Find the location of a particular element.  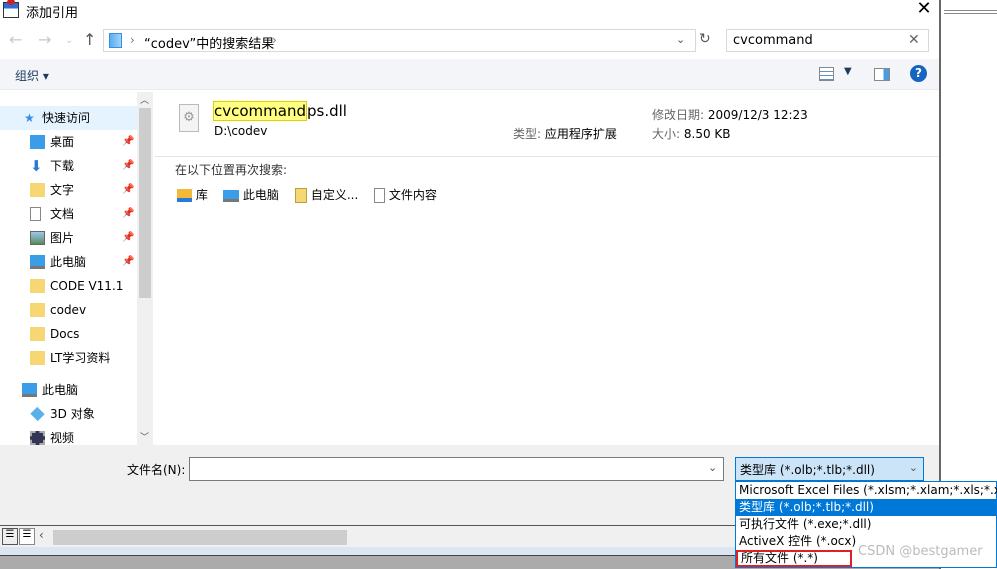

title-bar: 添加引用 ✕ is located at coordinates (469, 11).